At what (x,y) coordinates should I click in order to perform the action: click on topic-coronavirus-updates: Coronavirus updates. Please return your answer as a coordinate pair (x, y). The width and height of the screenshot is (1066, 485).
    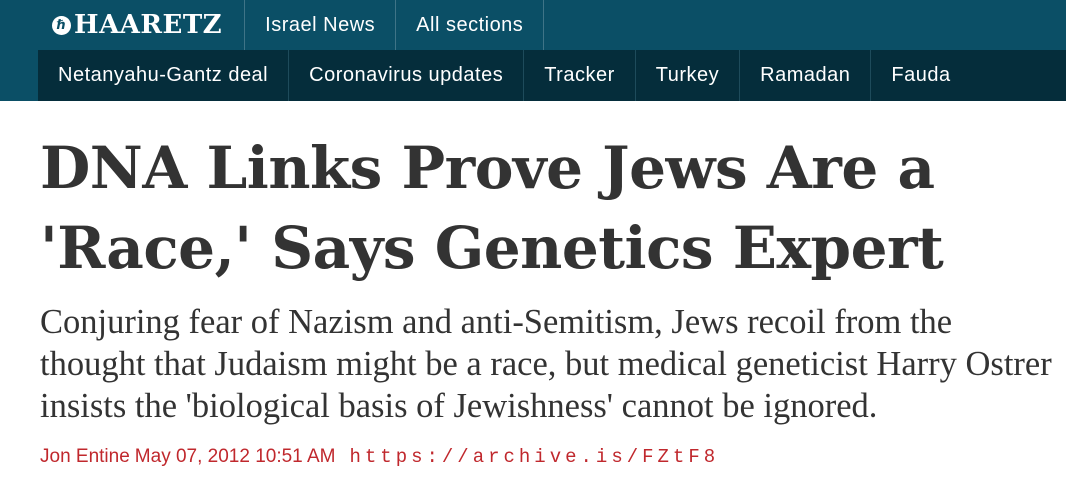
    Looking at the image, I should click on (407, 75).